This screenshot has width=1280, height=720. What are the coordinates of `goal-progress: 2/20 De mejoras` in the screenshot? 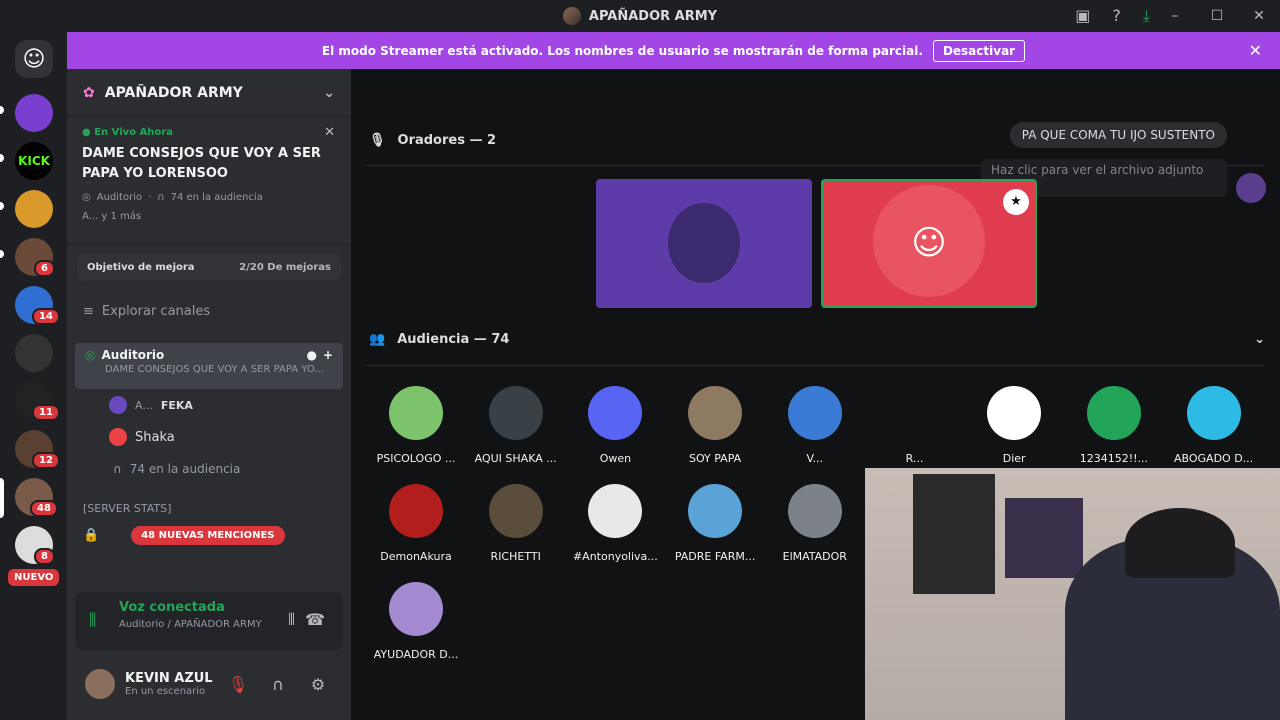 It's located at (285, 267).